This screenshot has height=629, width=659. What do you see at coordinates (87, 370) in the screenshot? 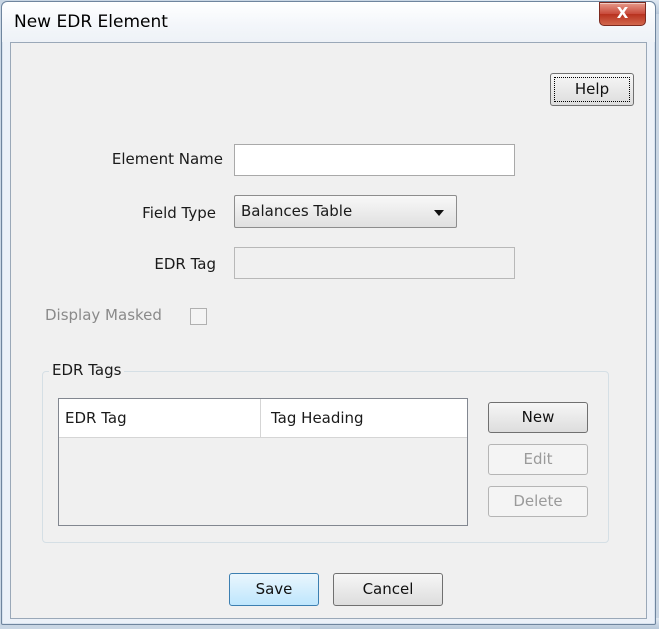
I see `edr-tags-group-title: EDR Tags` at bounding box center [87, 370].